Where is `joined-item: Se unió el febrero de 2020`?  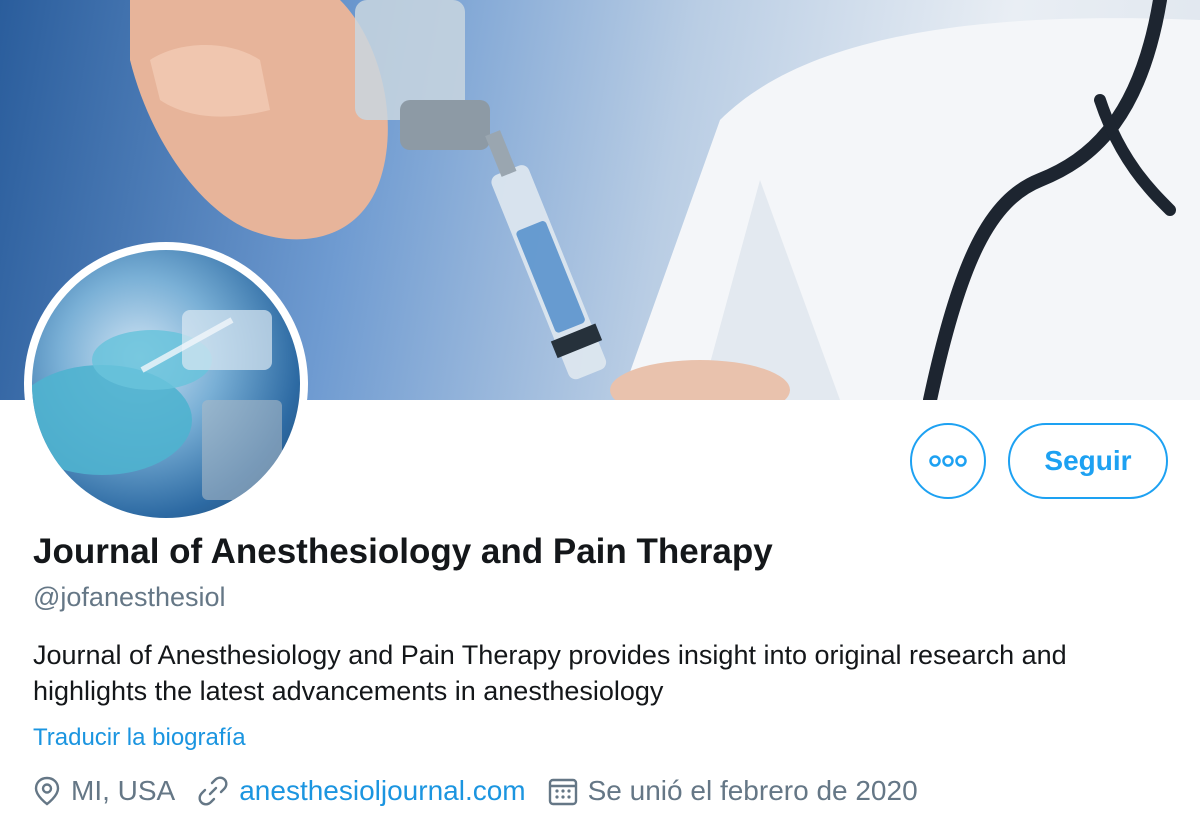
joined-item: Se unió el febrero de 2020 is located at coordinates (733, 791).